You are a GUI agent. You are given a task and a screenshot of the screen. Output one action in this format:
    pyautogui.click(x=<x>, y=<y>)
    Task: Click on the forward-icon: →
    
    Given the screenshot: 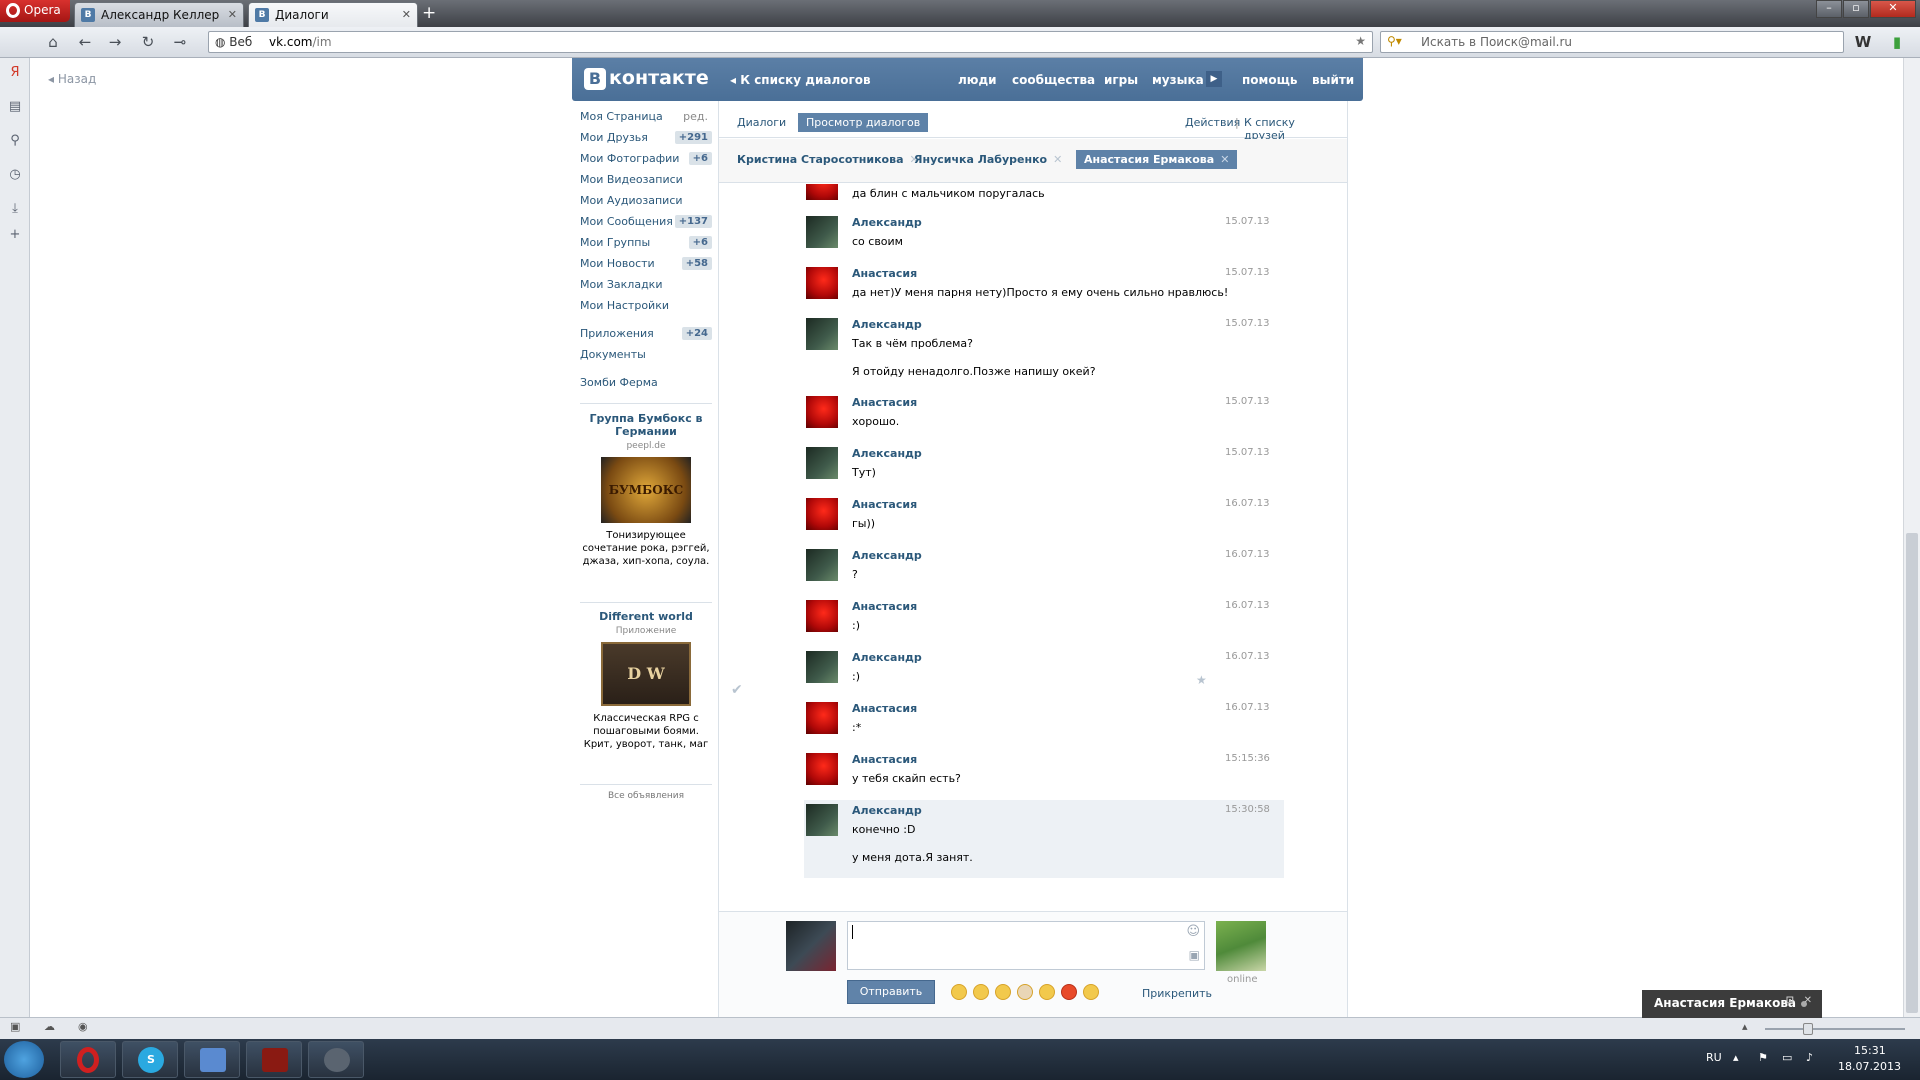 What is the action you would take?
    pyautogui.click(x=115, y=42)
    